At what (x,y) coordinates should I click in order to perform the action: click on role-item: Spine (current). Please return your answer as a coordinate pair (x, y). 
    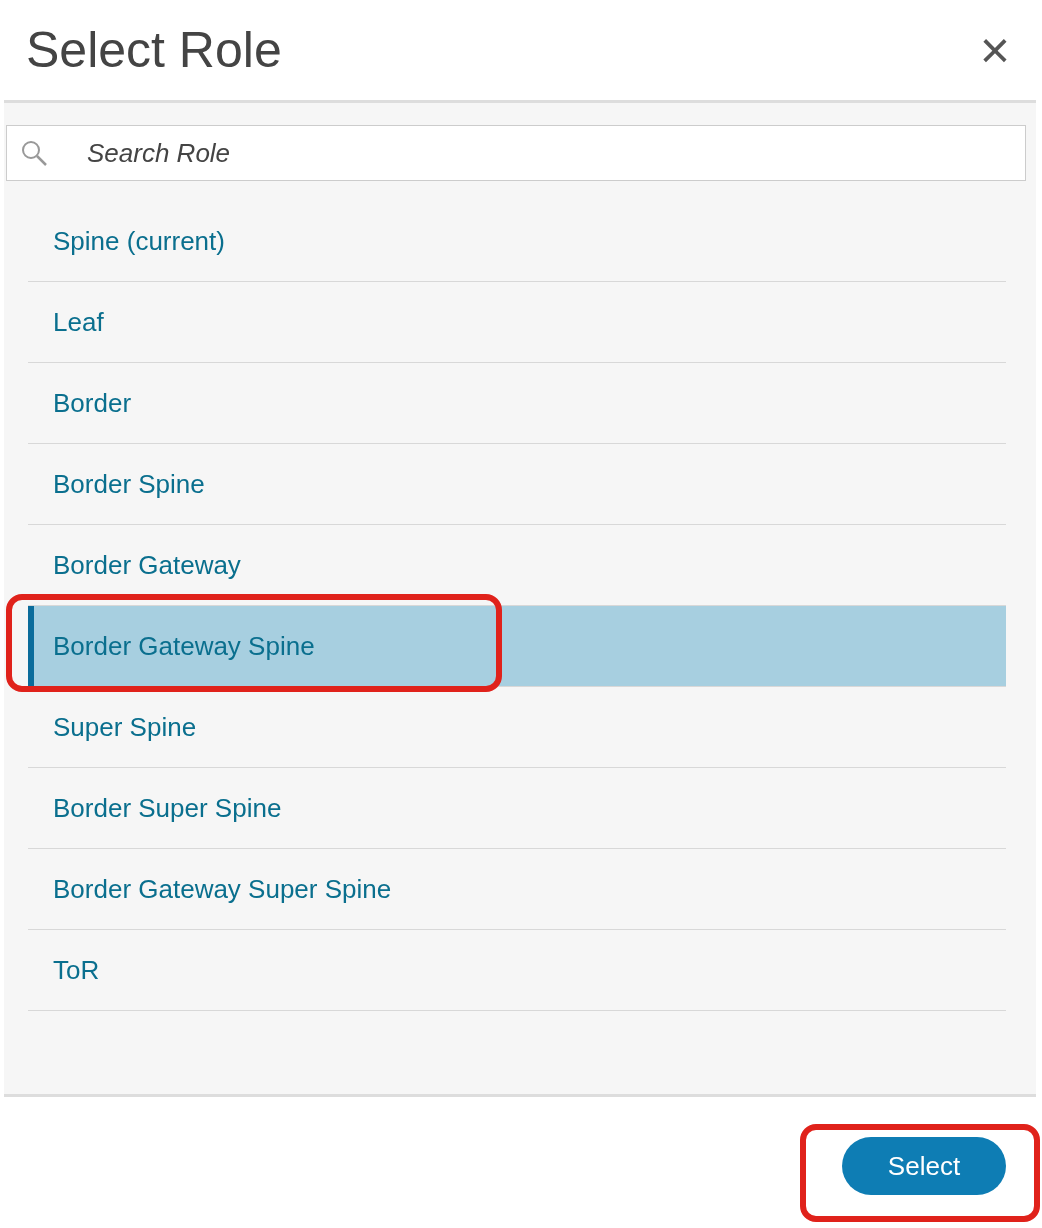
    Looking at the image, I should click on (517, 241).